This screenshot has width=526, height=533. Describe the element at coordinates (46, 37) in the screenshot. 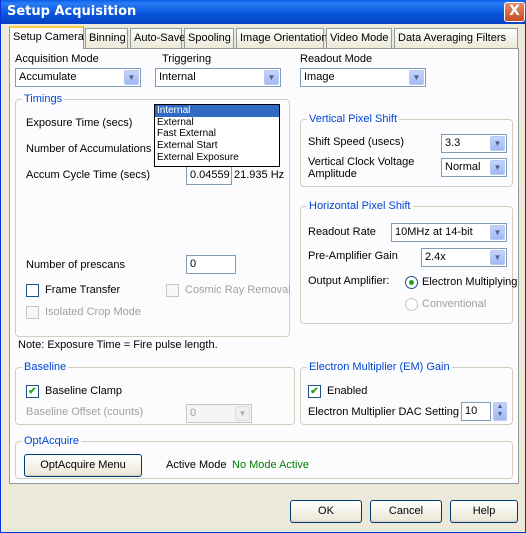

I see `tab-setup-camera: Setup Camera` at that location.